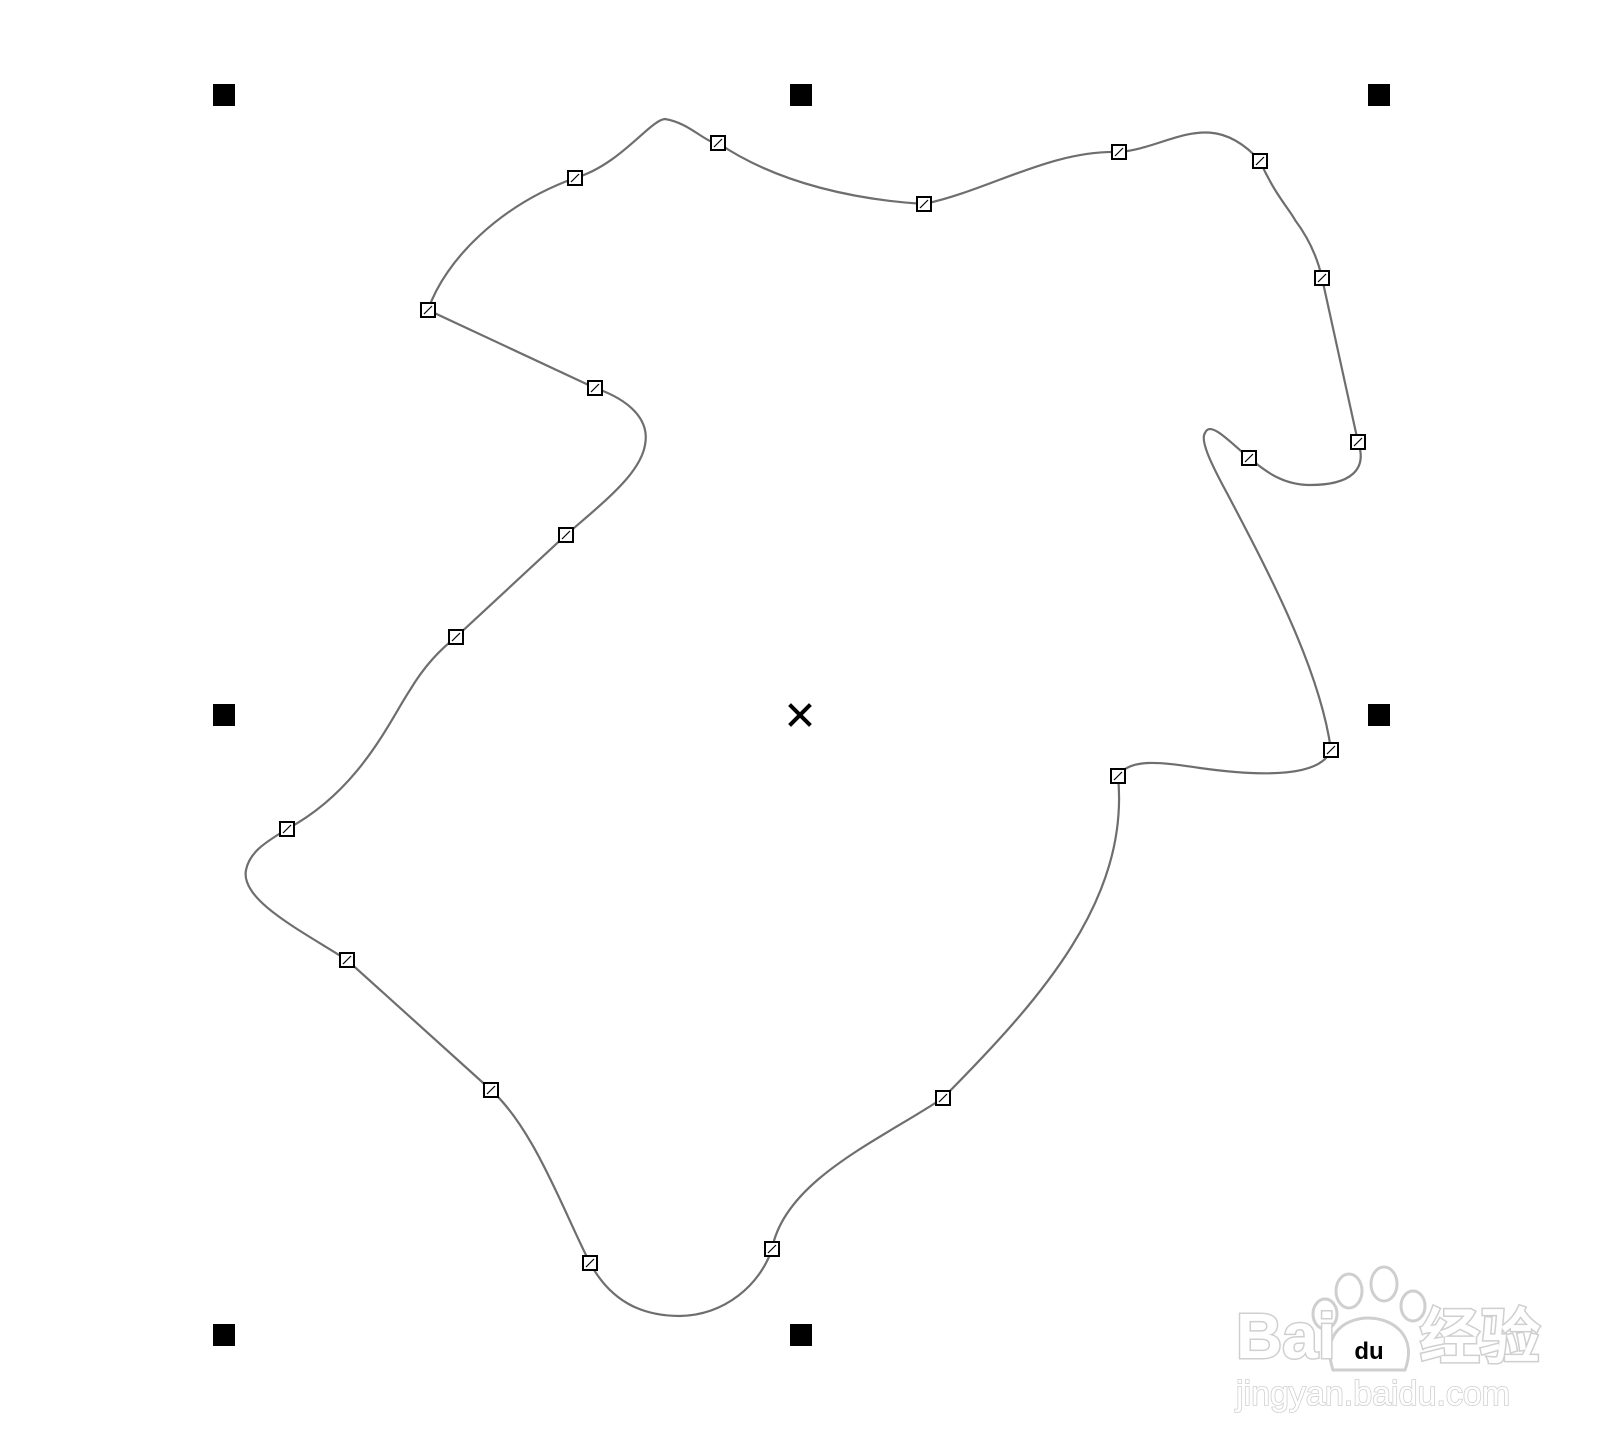 Image resolution: width=1600 pixels, height=1429 pixels. Describe the element at coordinates (801, 1335) in the screenshot. I see `handle-bottom-middle` at that location.